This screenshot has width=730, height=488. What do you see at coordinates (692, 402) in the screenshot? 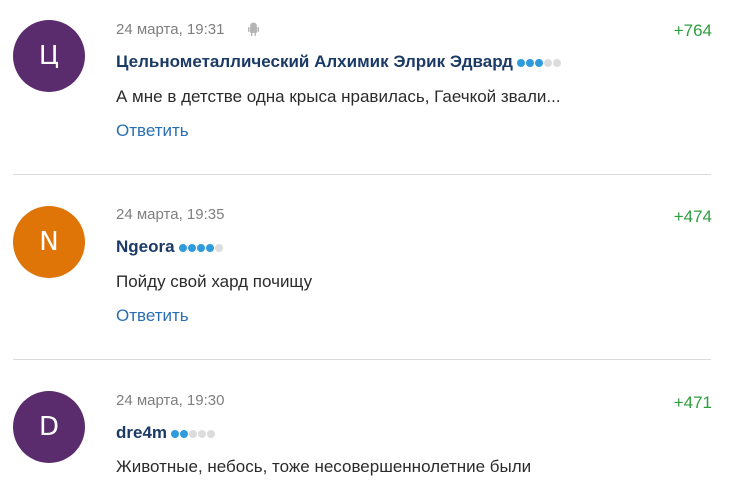
I see `comment-score: +471` at bounding box center [692, 402].